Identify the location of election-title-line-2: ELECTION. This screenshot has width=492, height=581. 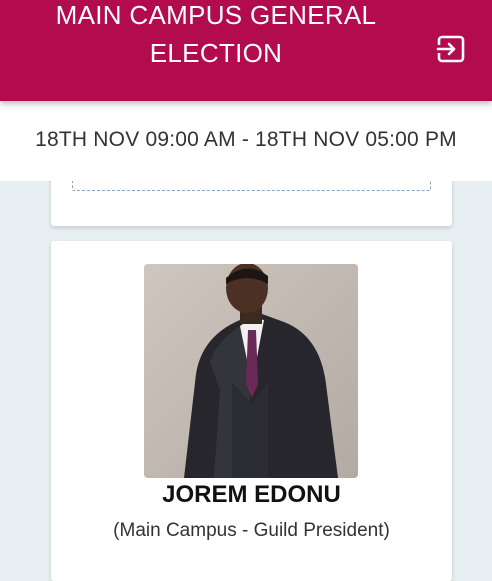
(216, 53).